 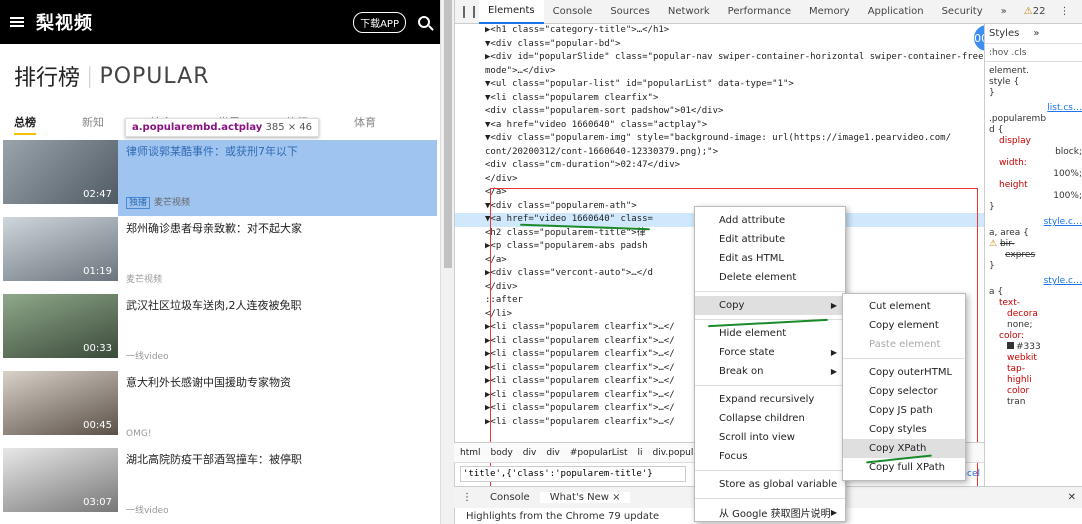 I want to click on style-property: ⚠ bir-, so click(x=1033, y=244).